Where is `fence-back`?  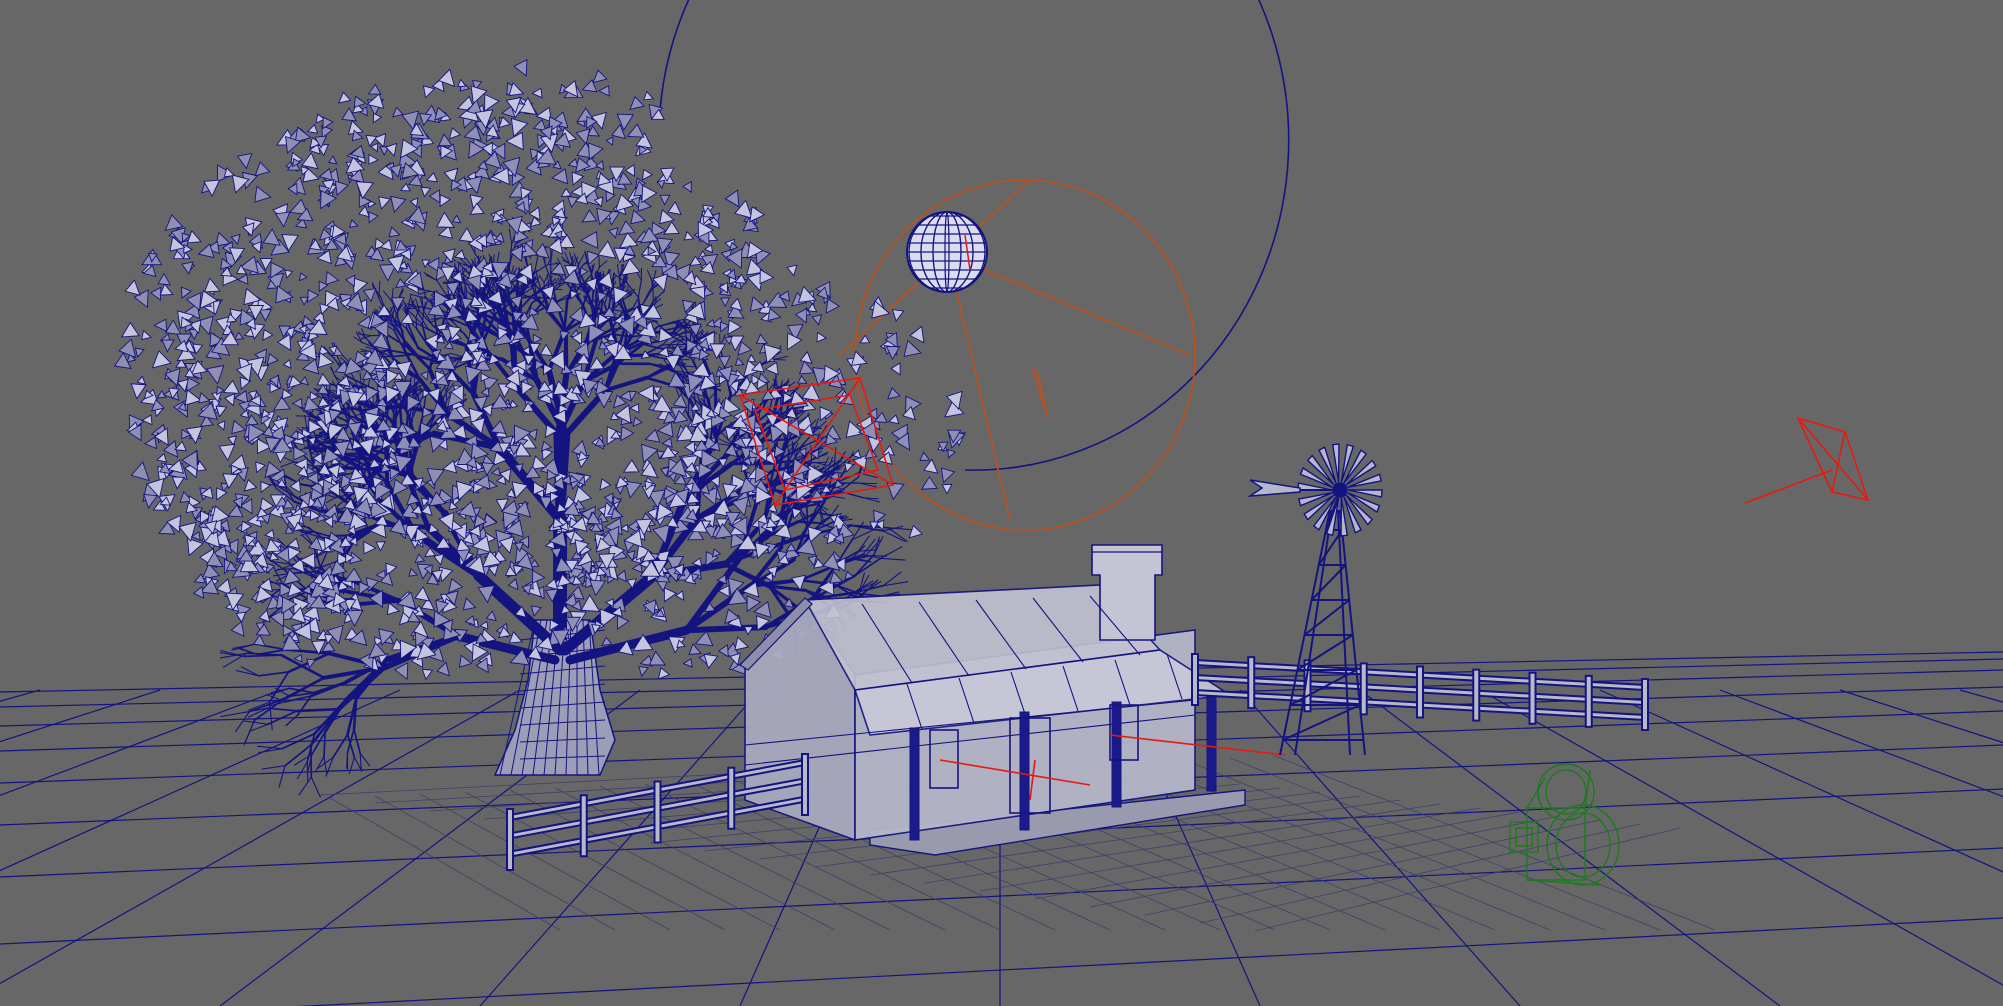 fence-back is located at coordinates (1420, 692).